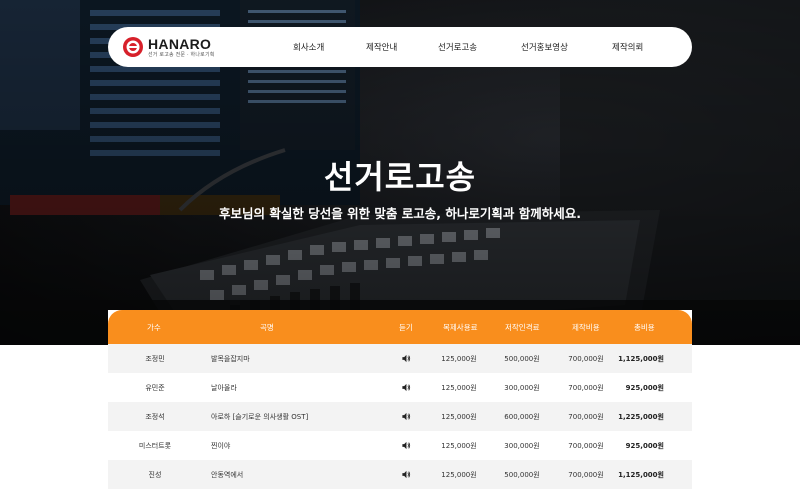 Image resolution: width=800 pixels, height=500 pixels. What do you see at coordinates (641, 417) in the screenshot?
I see `cell-total: 1,225,000원` at bounding box center [641, 417].